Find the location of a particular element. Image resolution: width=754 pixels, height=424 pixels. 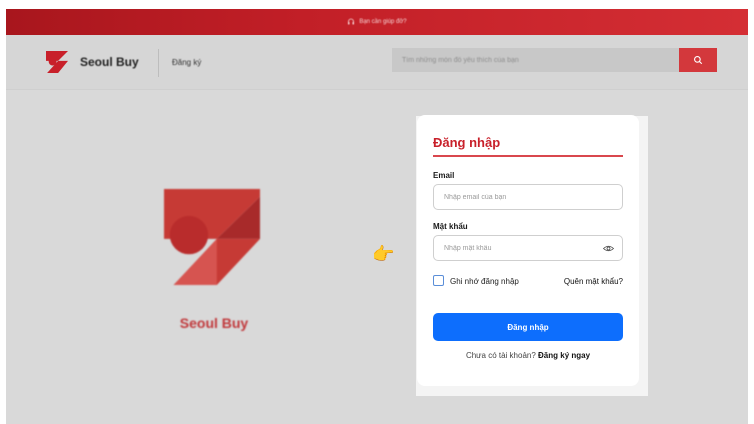

help-text: Bạn cần giúp đỡ? is located at coordinates (383, 22).